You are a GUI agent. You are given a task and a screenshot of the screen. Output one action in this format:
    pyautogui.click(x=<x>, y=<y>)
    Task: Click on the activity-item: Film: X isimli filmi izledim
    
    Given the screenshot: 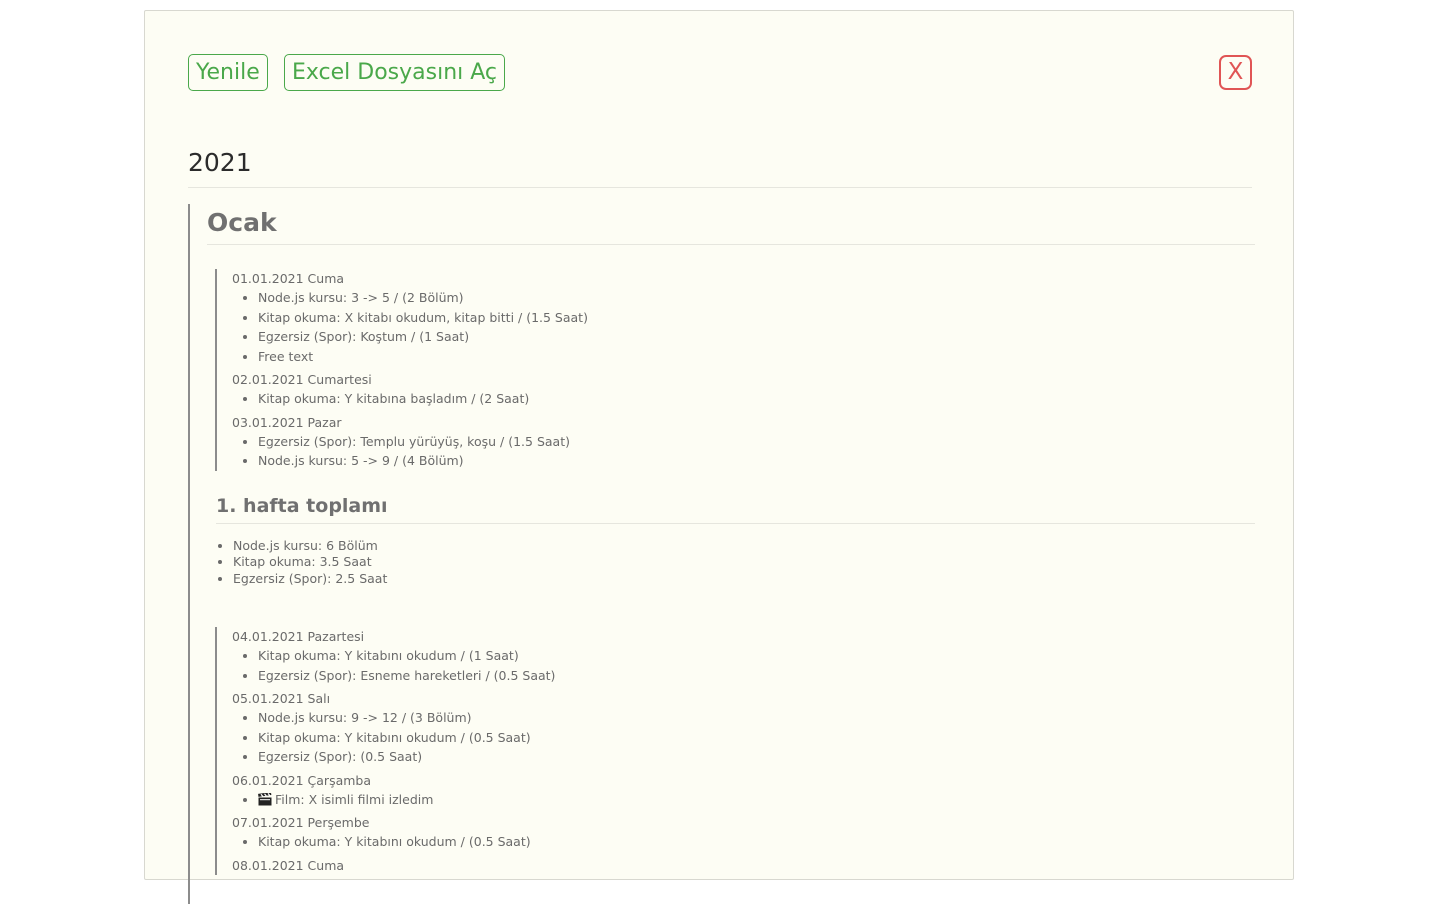 What is the action you would take?
    pyautogui.click(x=756, y=800)
    